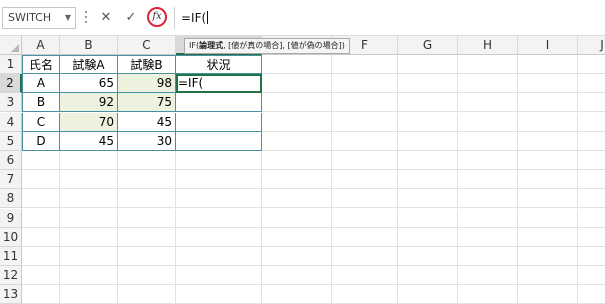  Describe the element at coordinates (428, 256) in the screenshot. I see `cell-g11` at that location.